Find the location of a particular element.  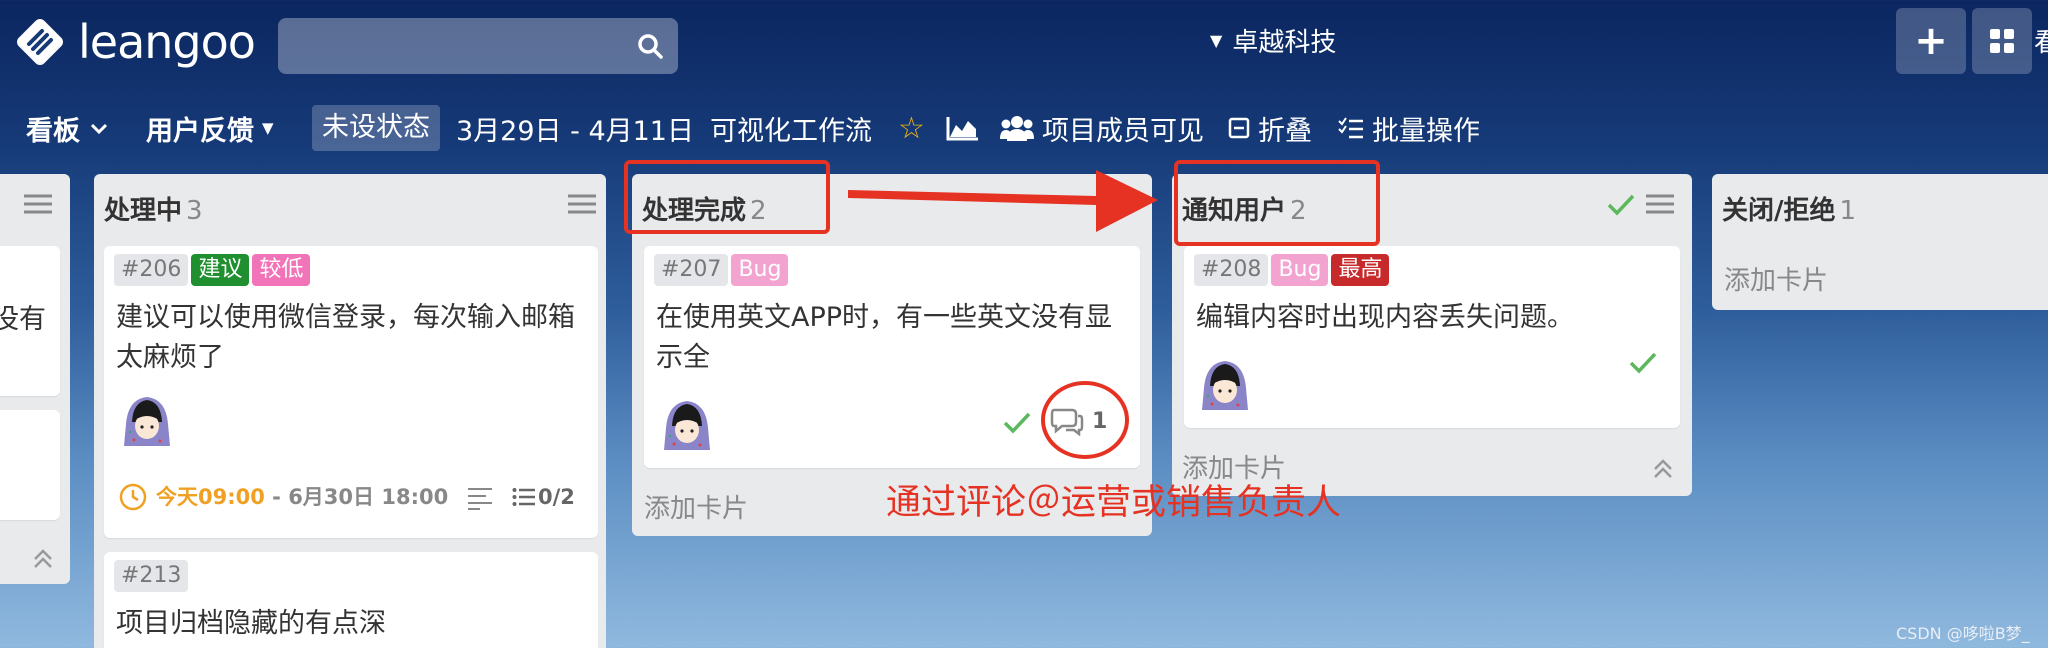

fold-button: 折叠 is located at coordinates (1270, 128).